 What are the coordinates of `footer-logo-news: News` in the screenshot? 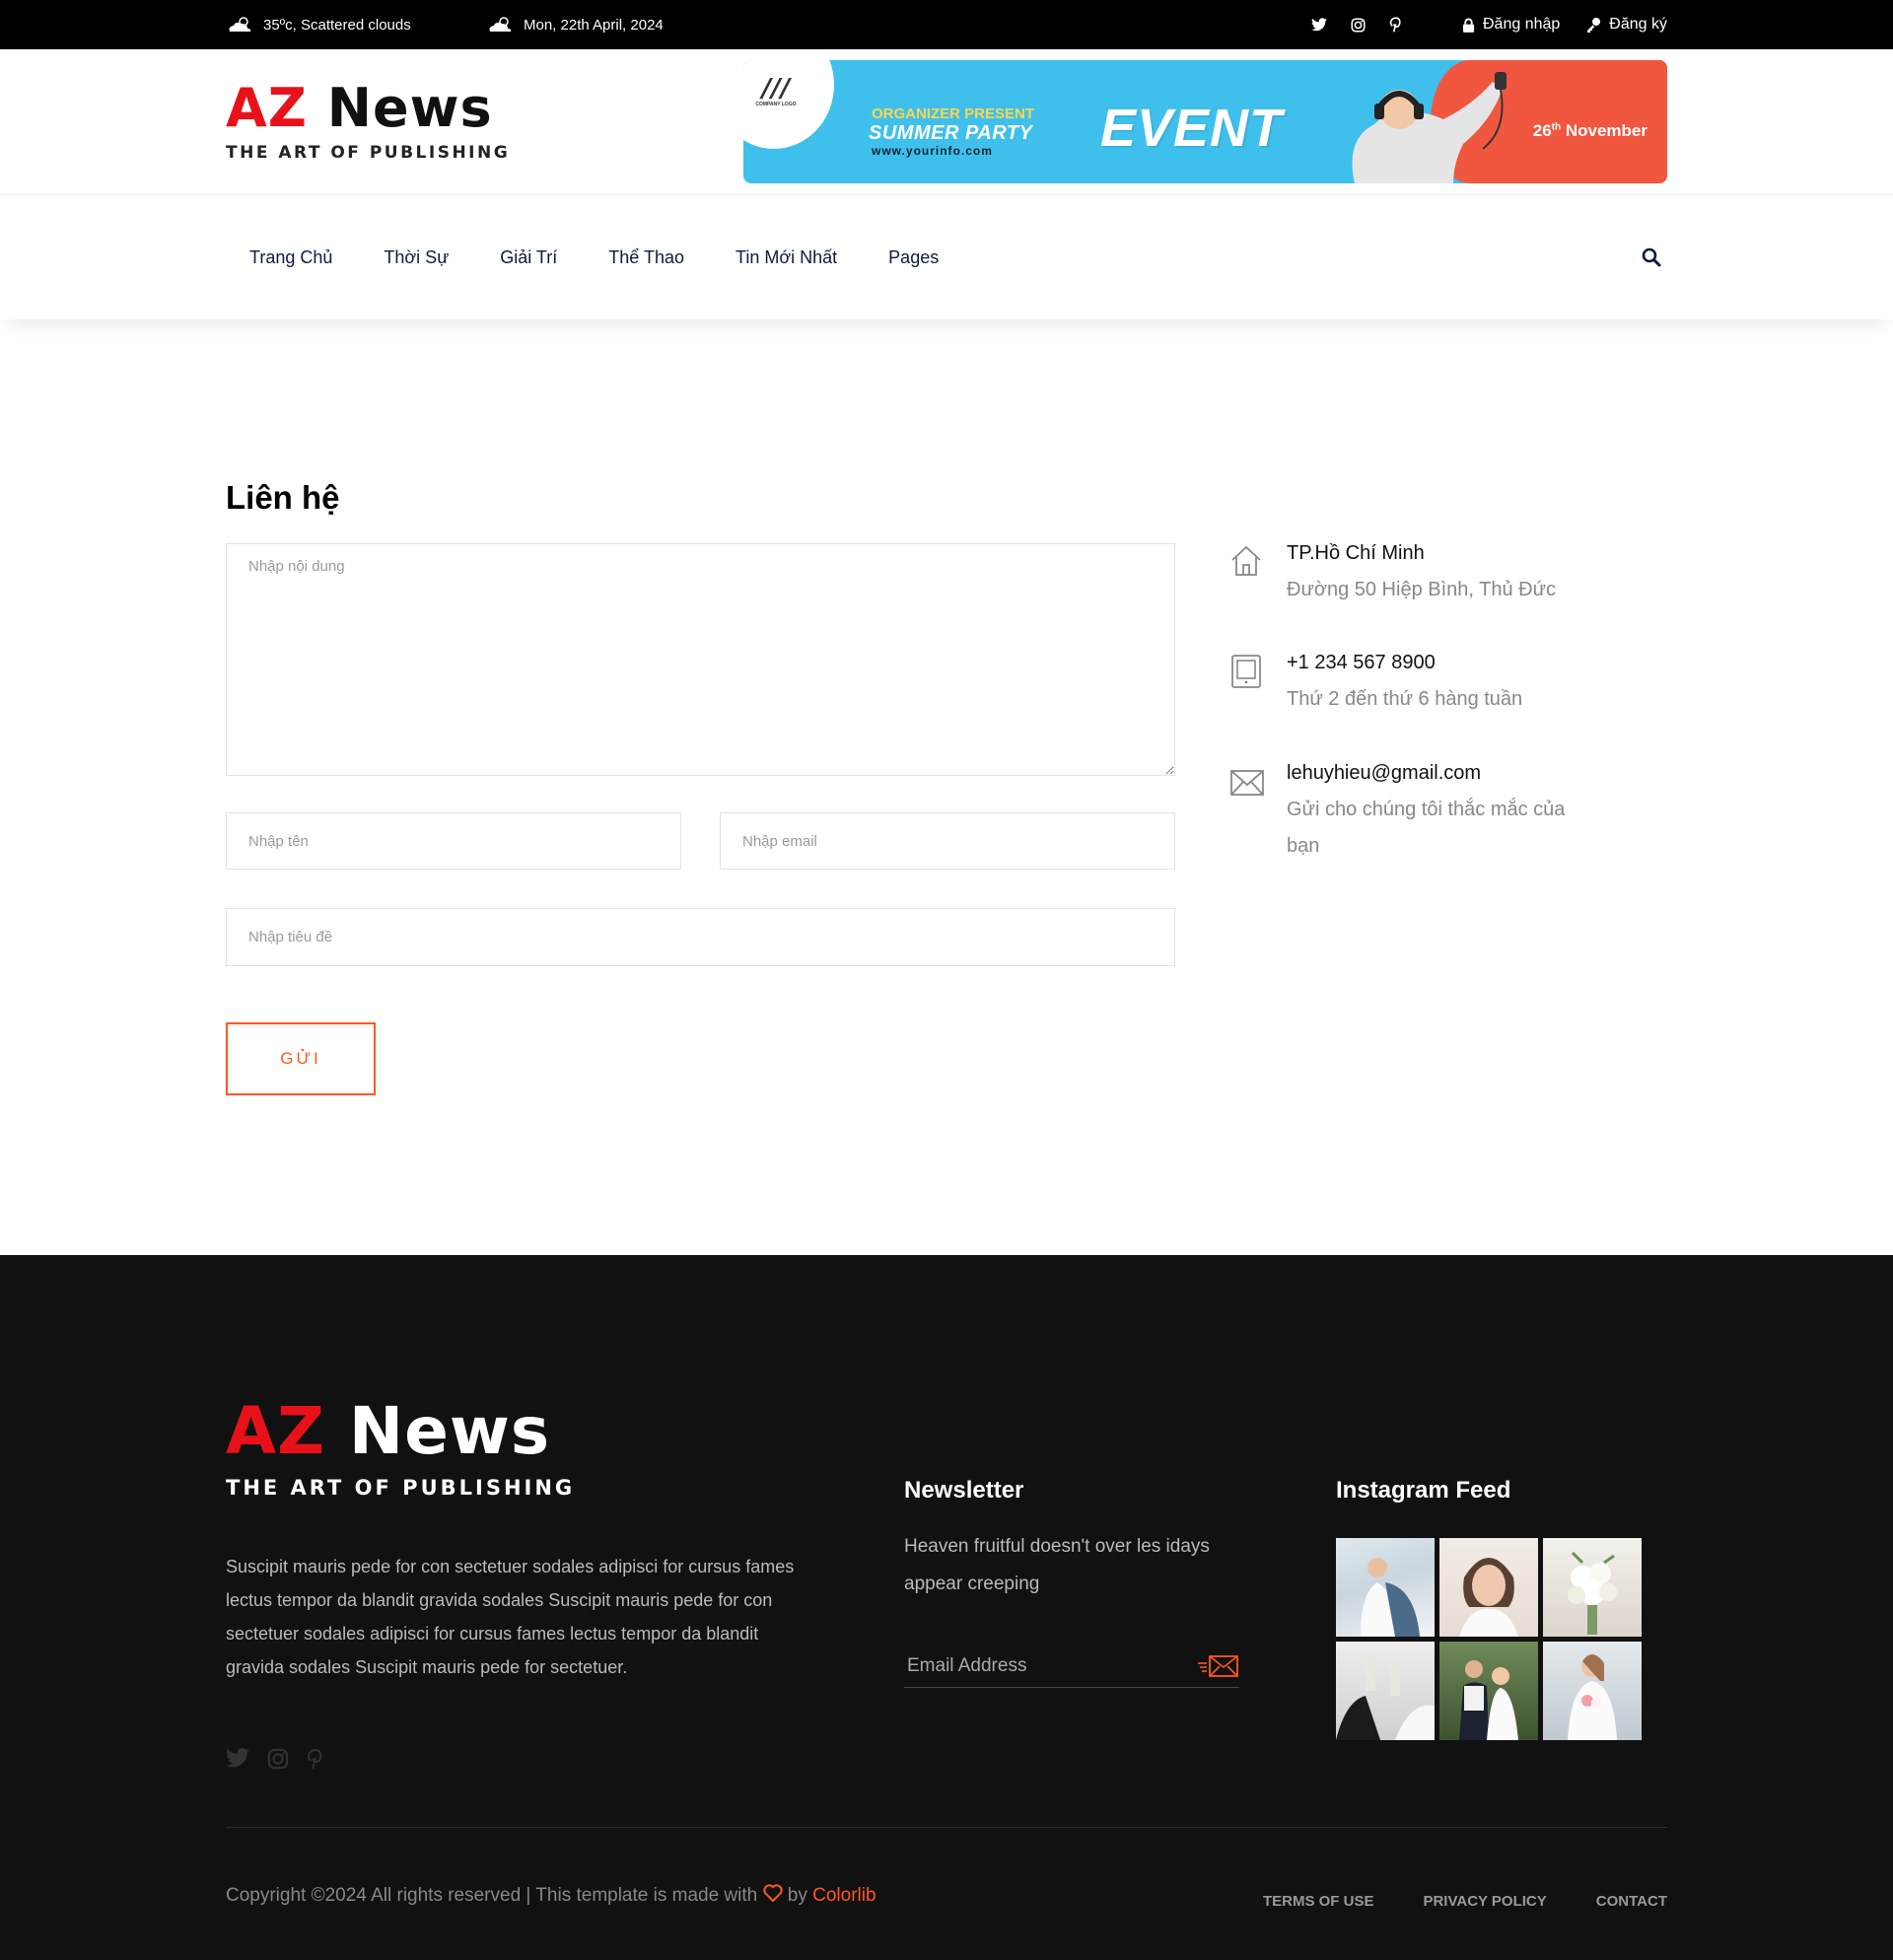 It's located at (449, 1431).